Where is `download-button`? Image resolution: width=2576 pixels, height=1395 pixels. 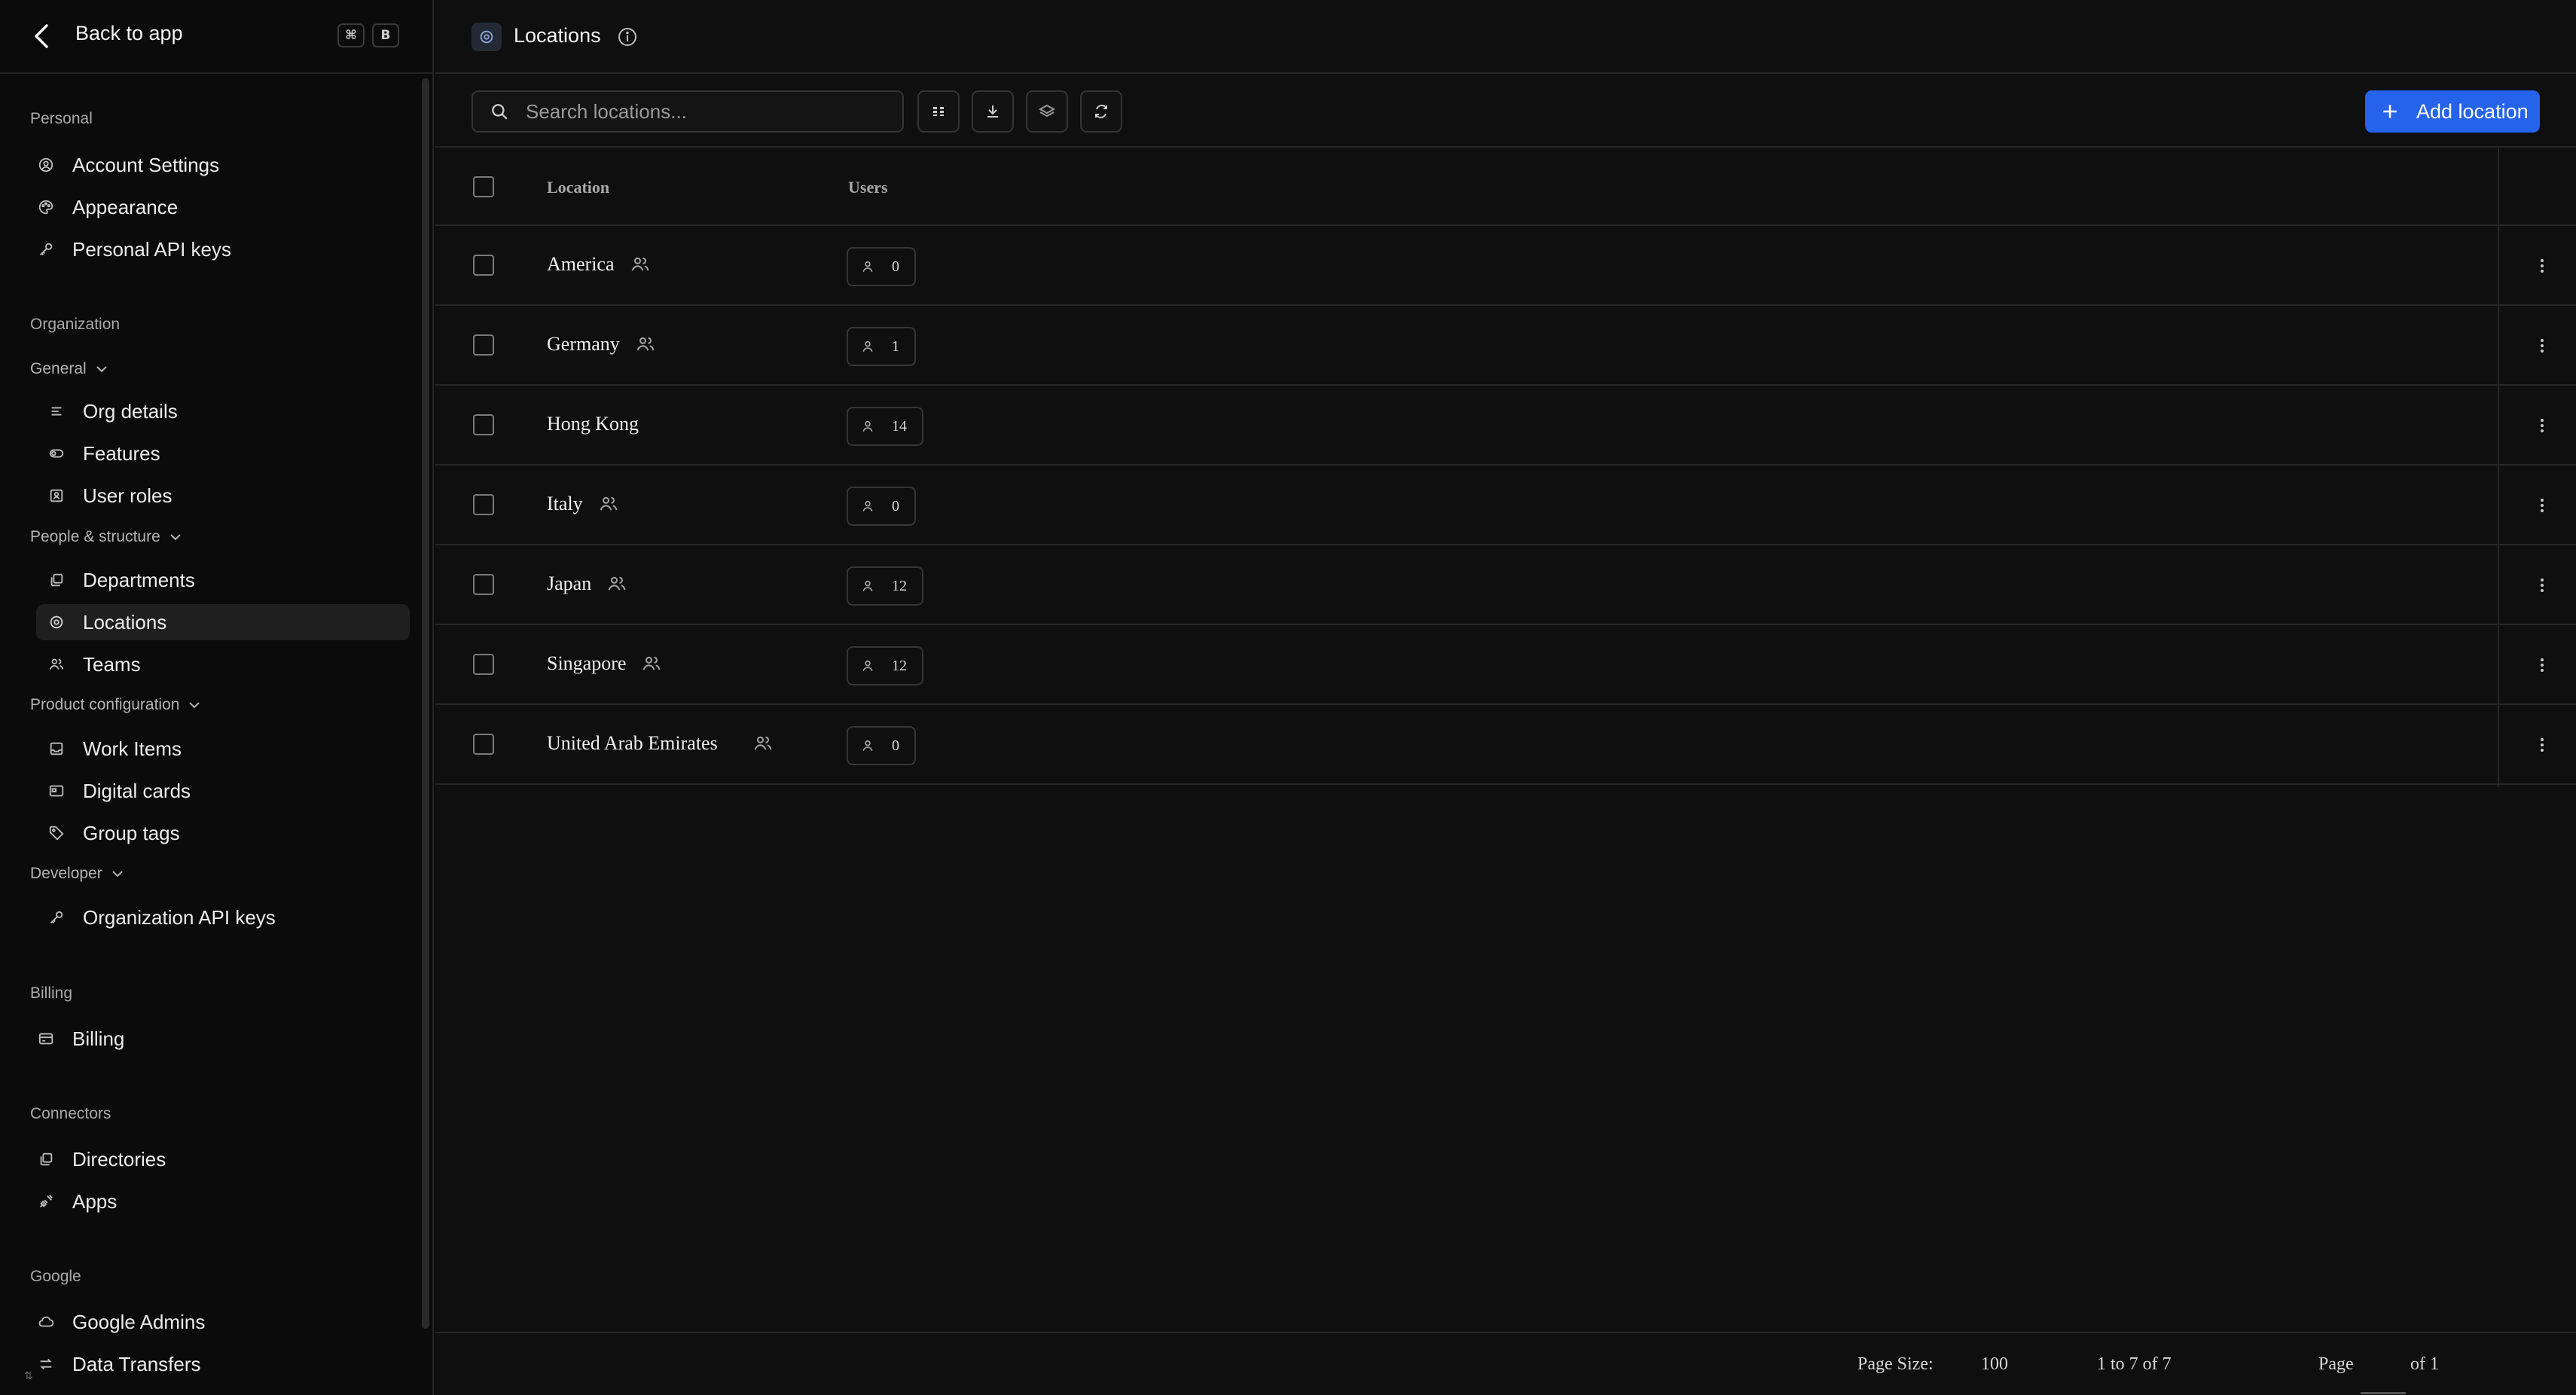
download-button is located at coordinates (993, 111).